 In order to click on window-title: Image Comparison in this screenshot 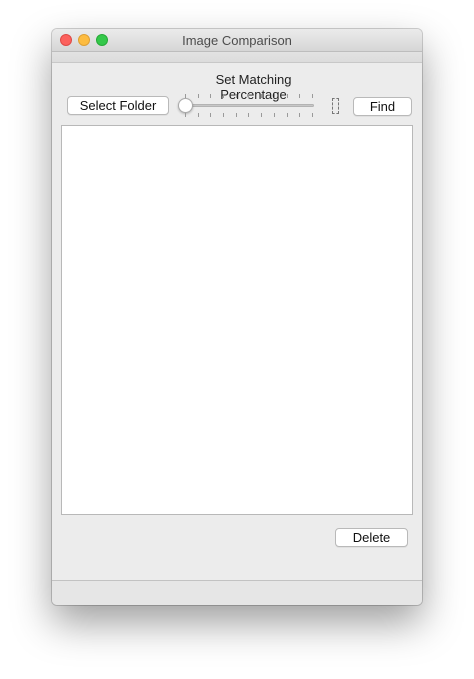, I will do `click(237, 40)`.